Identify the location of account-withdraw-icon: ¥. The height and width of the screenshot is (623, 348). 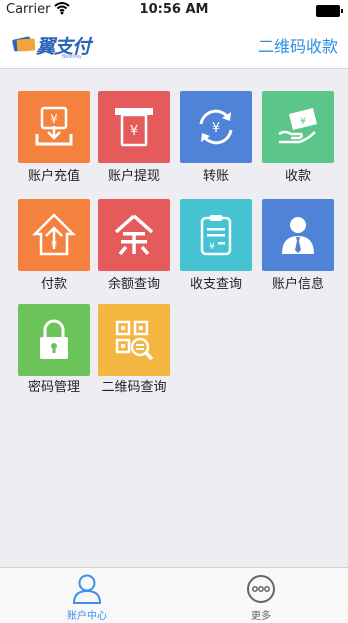
(134, 127).